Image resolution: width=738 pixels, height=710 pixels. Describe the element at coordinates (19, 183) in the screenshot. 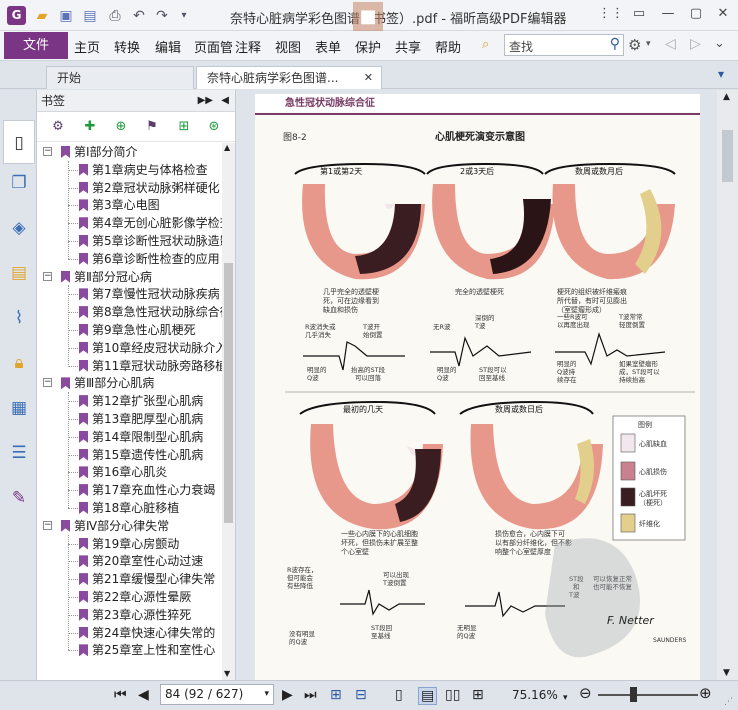

I see `pages-icon: ❐` at that location.